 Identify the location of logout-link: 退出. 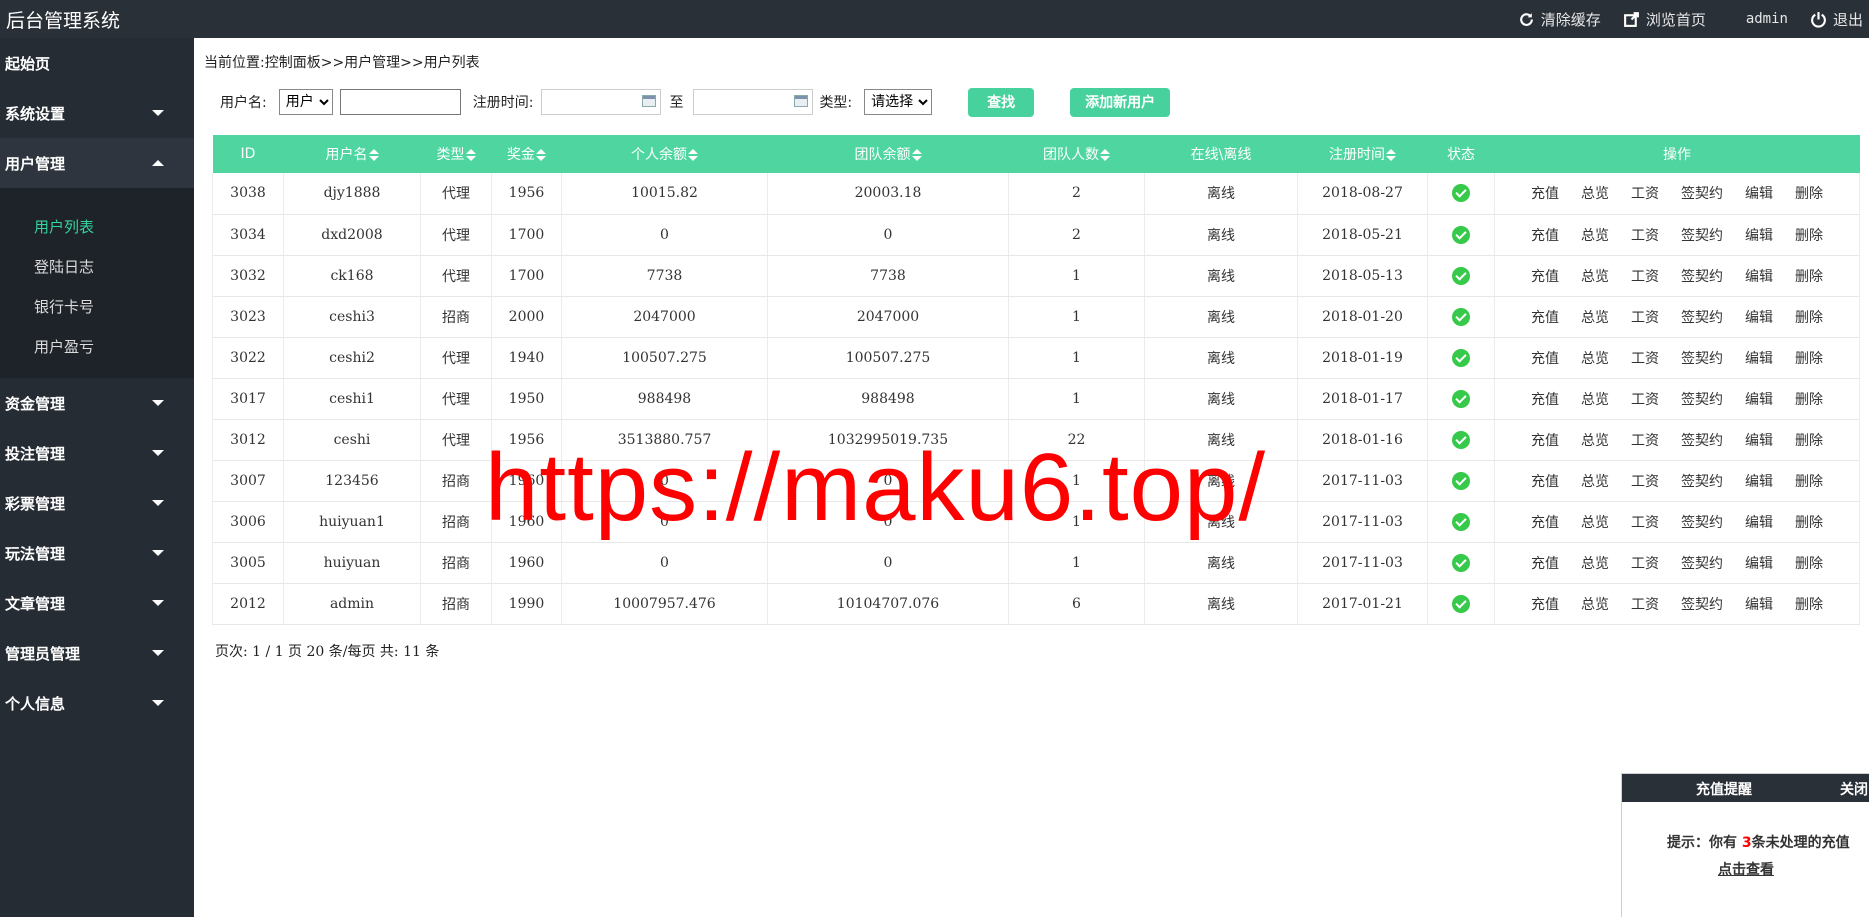
(1836, 19).